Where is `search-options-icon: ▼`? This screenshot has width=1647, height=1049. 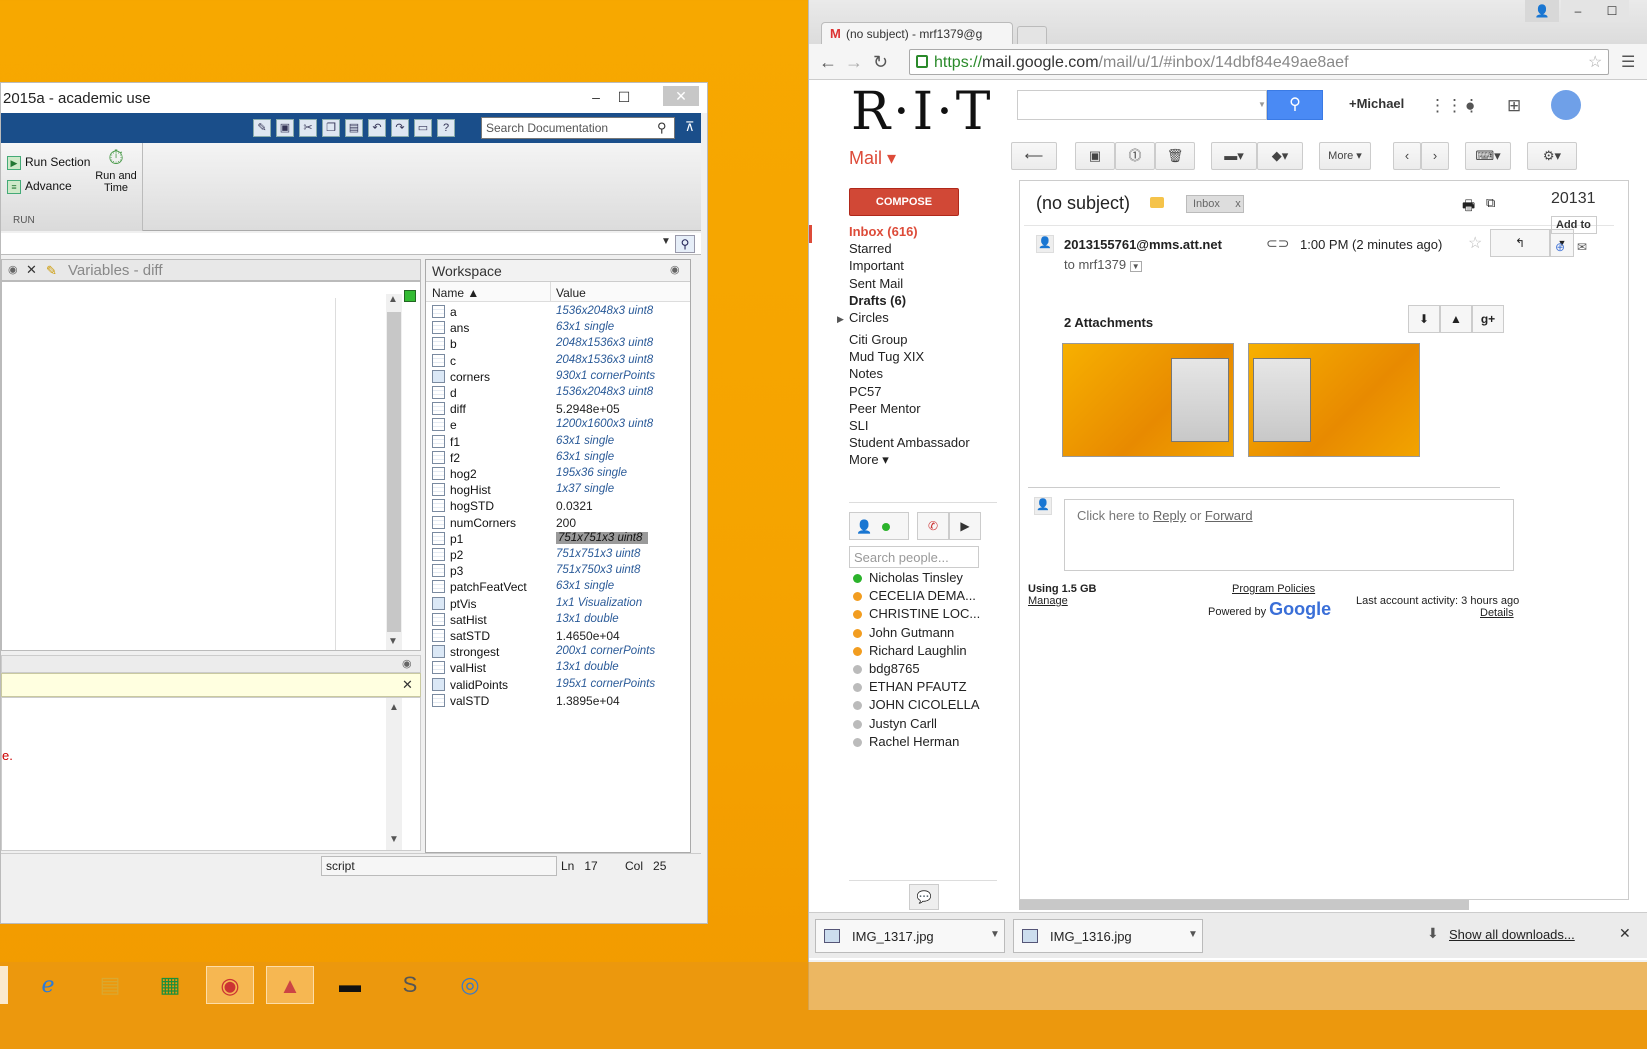
search-options-icon: ▼ is located at coordinates (1262, 104).